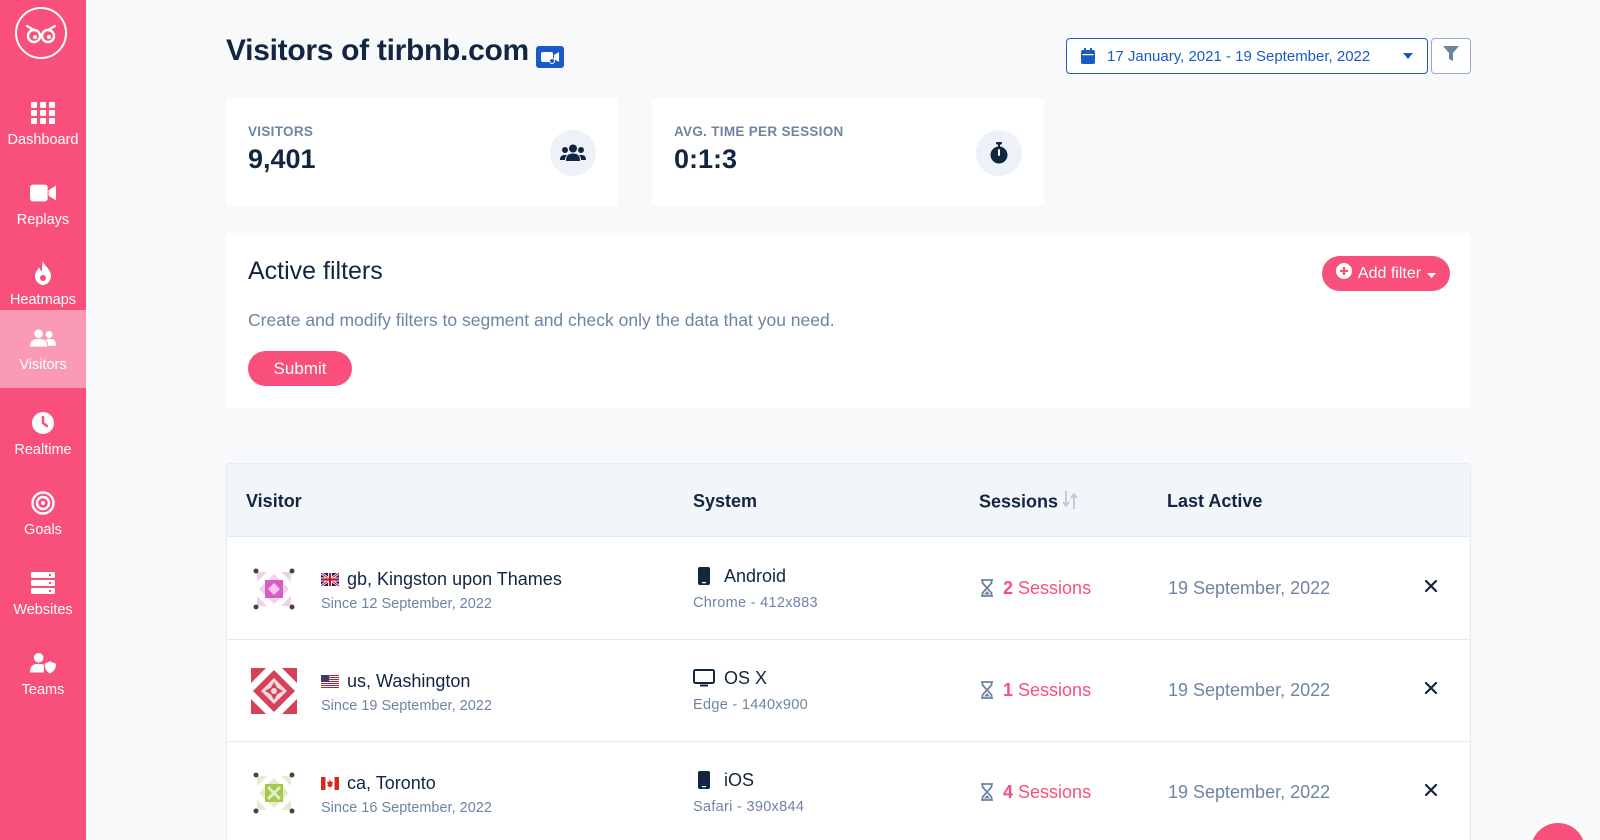  Describe the element at coordinates (330, 681) in the screenshot. I see `flag-us-icon` at that location.